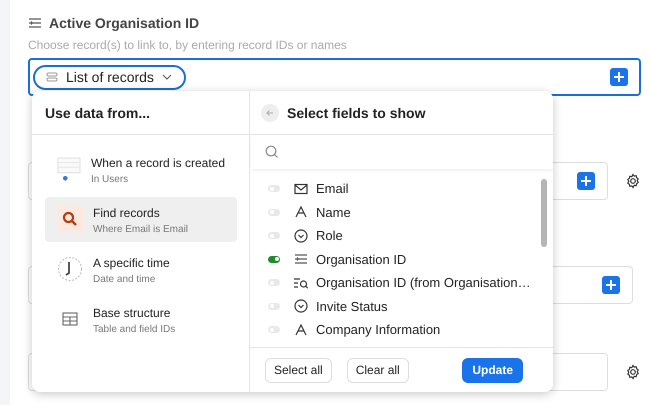 This screenshot has height=405, width=650. What do you see at coordinates (52, 77) in the screenshot?
I see `list-icon` at bounding box center [52, 77].